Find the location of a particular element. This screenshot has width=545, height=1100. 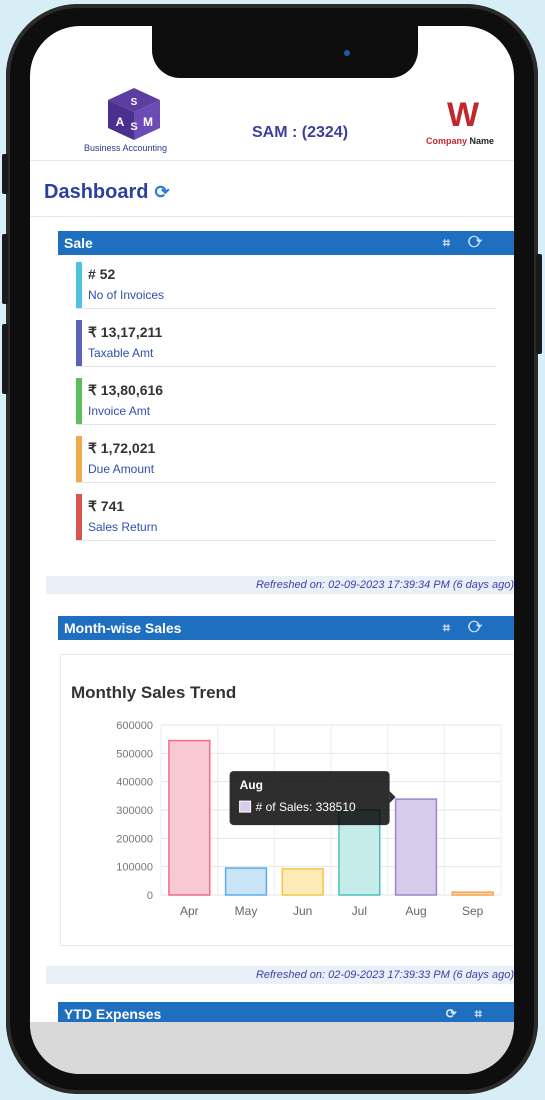

svg-text: W is located at coordinates (463, 114).